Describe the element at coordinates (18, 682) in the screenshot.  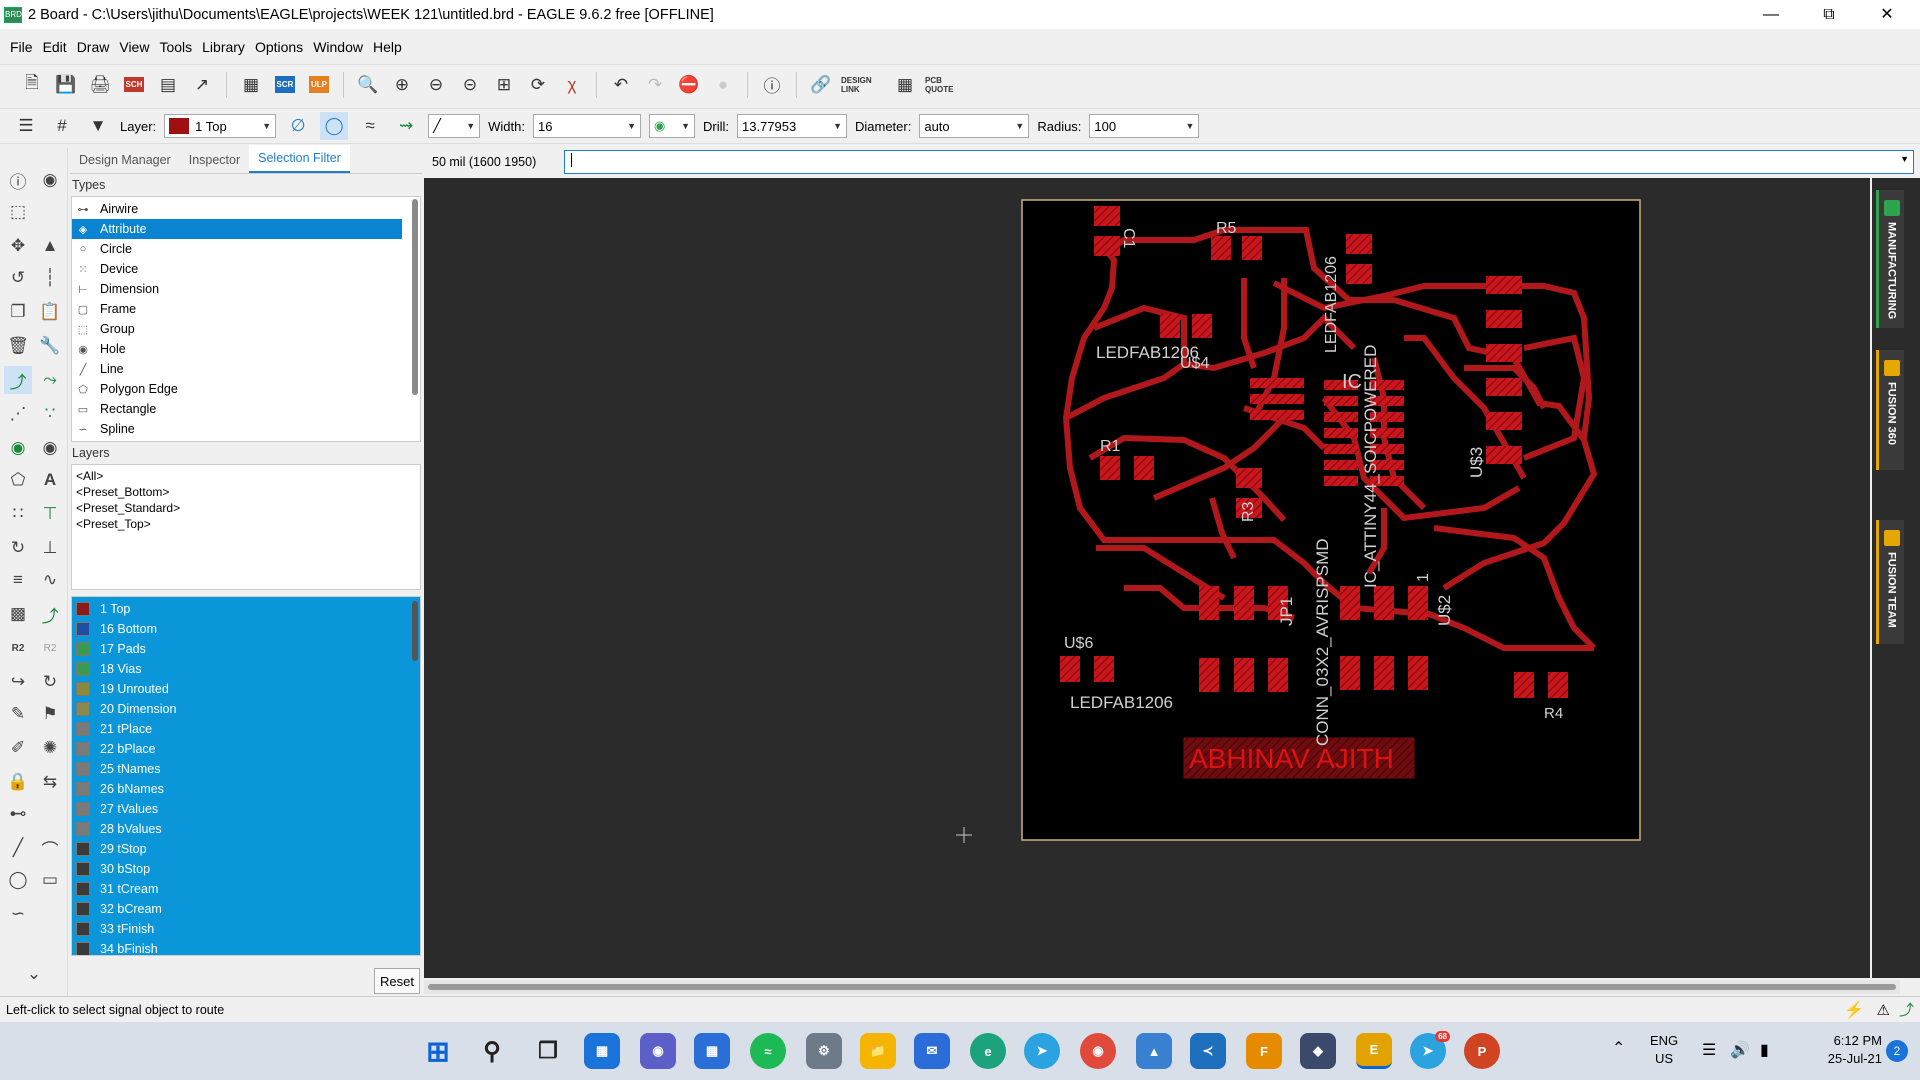
I see `smash-icon: ↪` at that location.